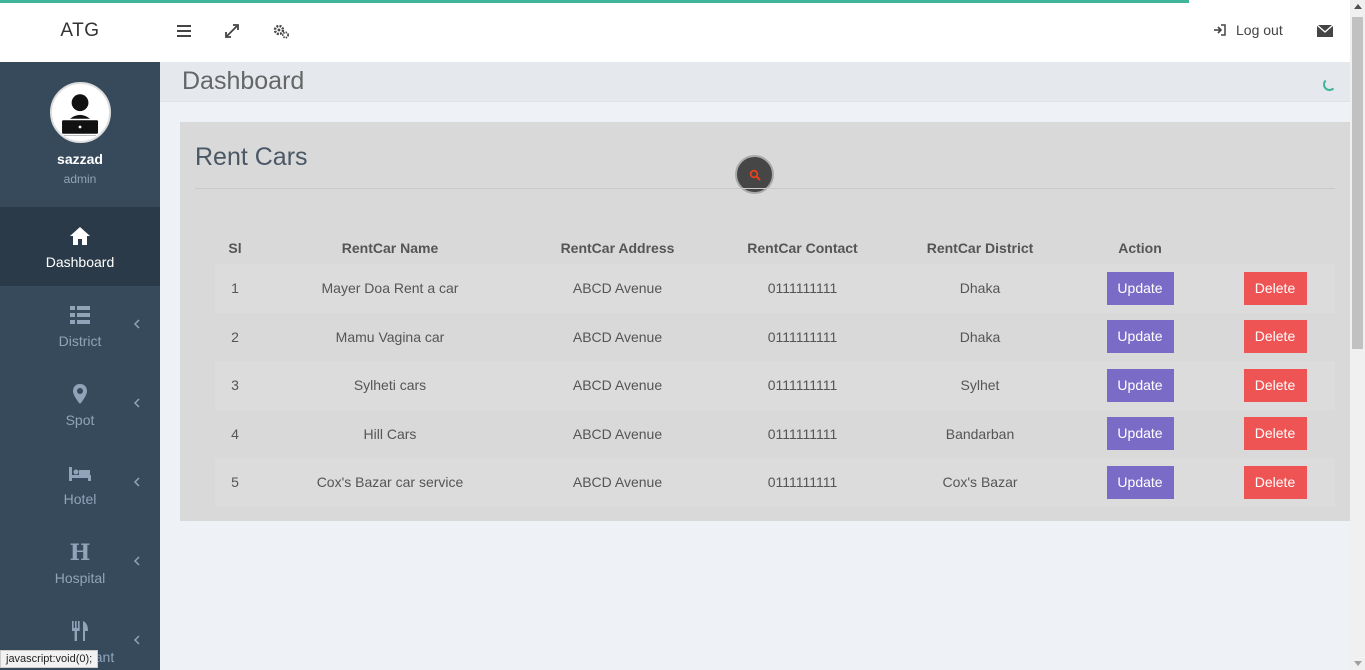 The image size is (1365, 670). What do you see at coordinates (243, 81) in the screenshot?
I see `page-title: Dashboard` at bounding box center [243, 81].